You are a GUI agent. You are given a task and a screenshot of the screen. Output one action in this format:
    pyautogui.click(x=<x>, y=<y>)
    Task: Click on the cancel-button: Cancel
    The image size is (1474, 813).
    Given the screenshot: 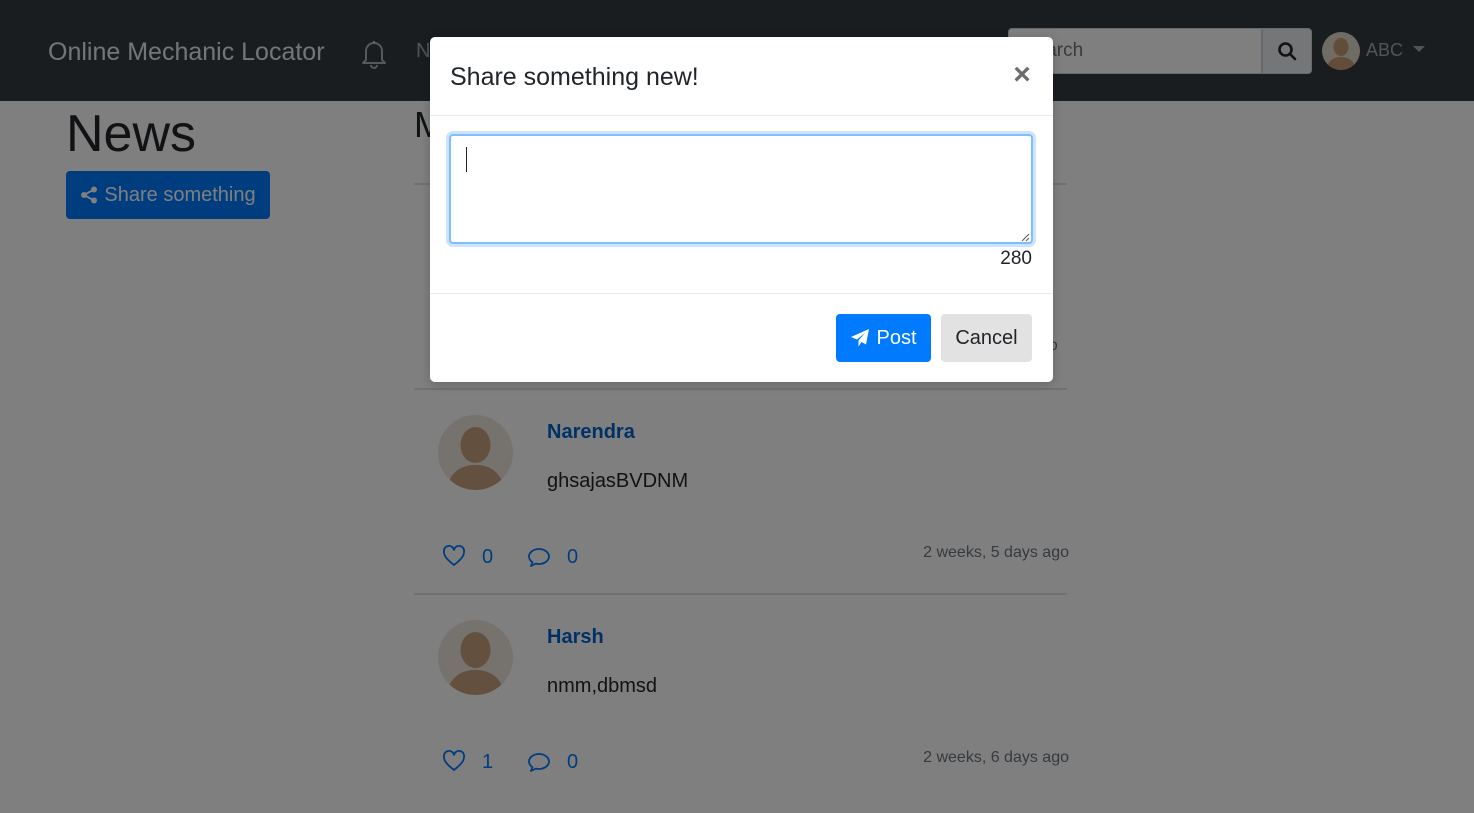 What is the action you would take?
    pyautogui.click(x=986, y=338)
    